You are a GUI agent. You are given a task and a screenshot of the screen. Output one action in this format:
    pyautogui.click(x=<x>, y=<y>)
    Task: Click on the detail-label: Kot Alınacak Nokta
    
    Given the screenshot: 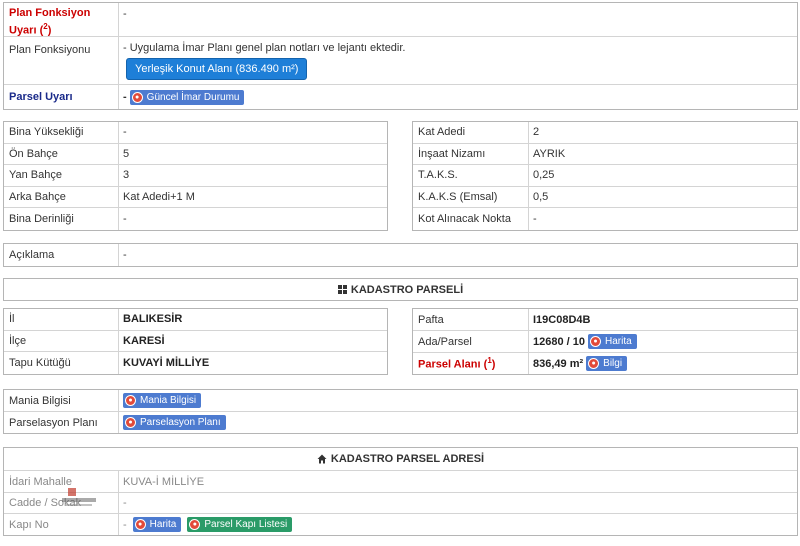 What is the action you would take?
    pyautogui.click(x=471, y=219)
    